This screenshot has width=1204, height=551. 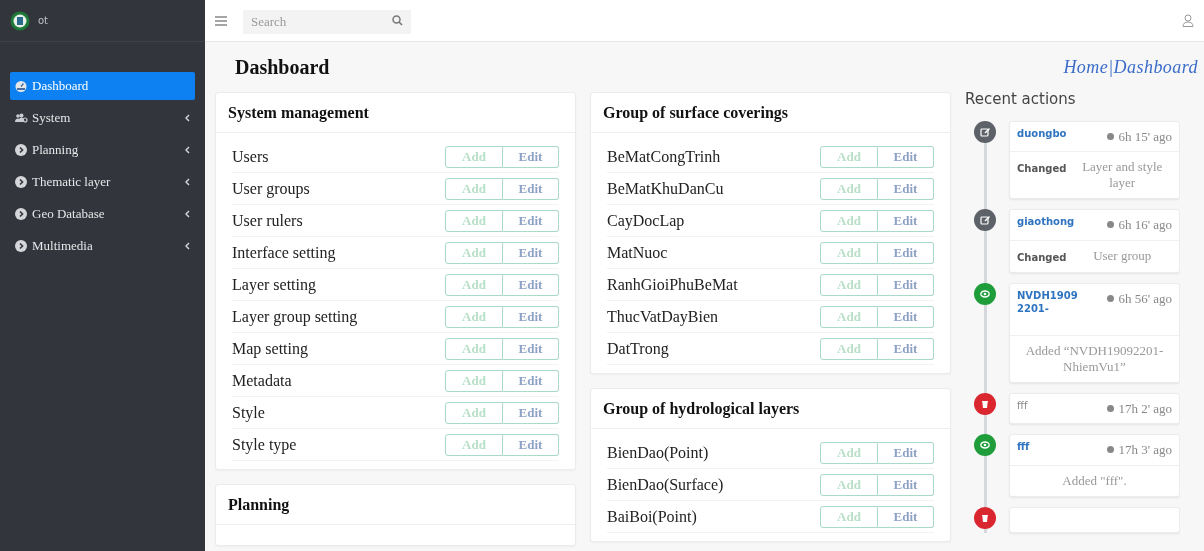 I want to click on card-title: System management, so click(x=298, y=113).